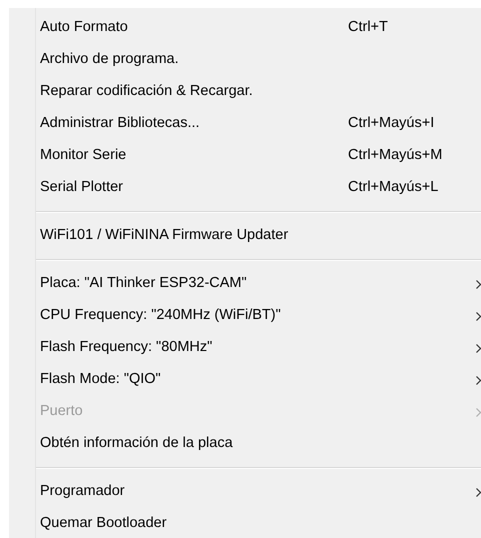  I want to click on shortcut-label: Ctrl+T, so click(368, 28).